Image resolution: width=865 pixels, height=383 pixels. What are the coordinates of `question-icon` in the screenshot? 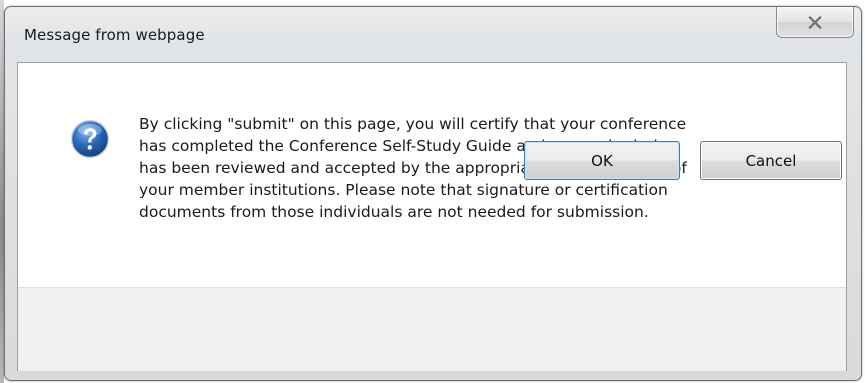 It's located at (90, 139).